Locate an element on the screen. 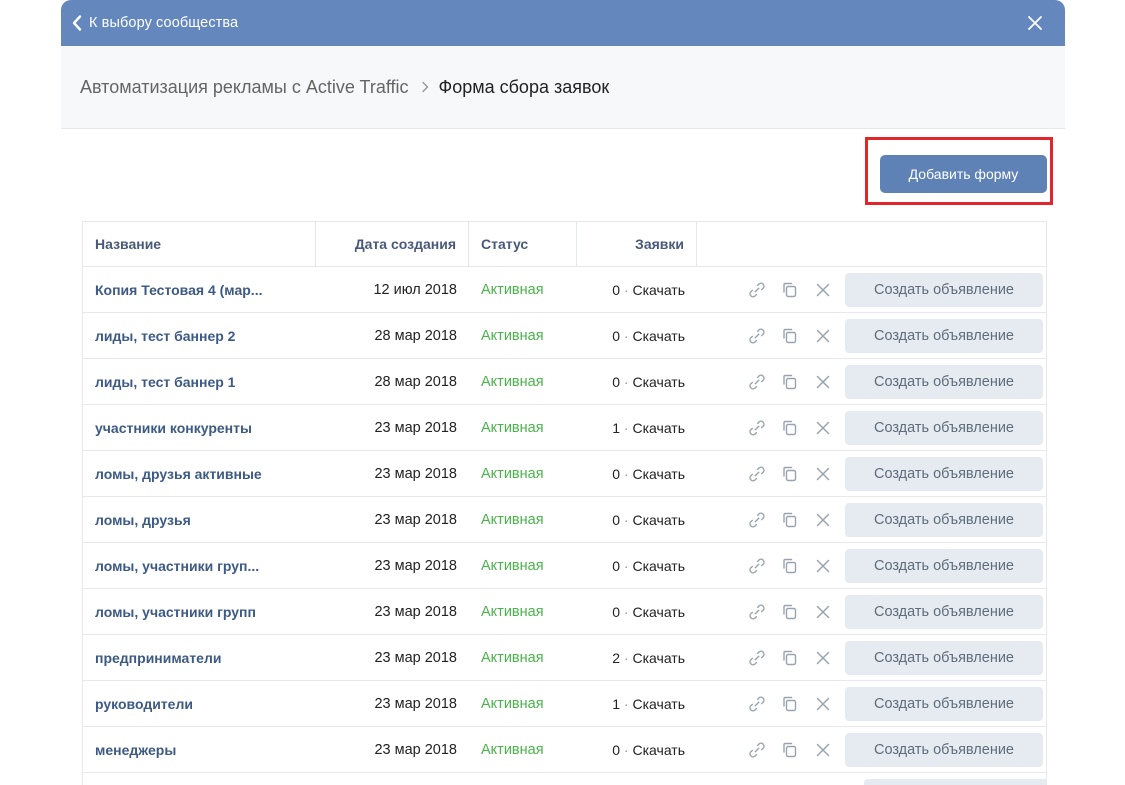 This screenshot has height=785, width=1125. form-name-link: руководители is located at coordinates (199, 704).